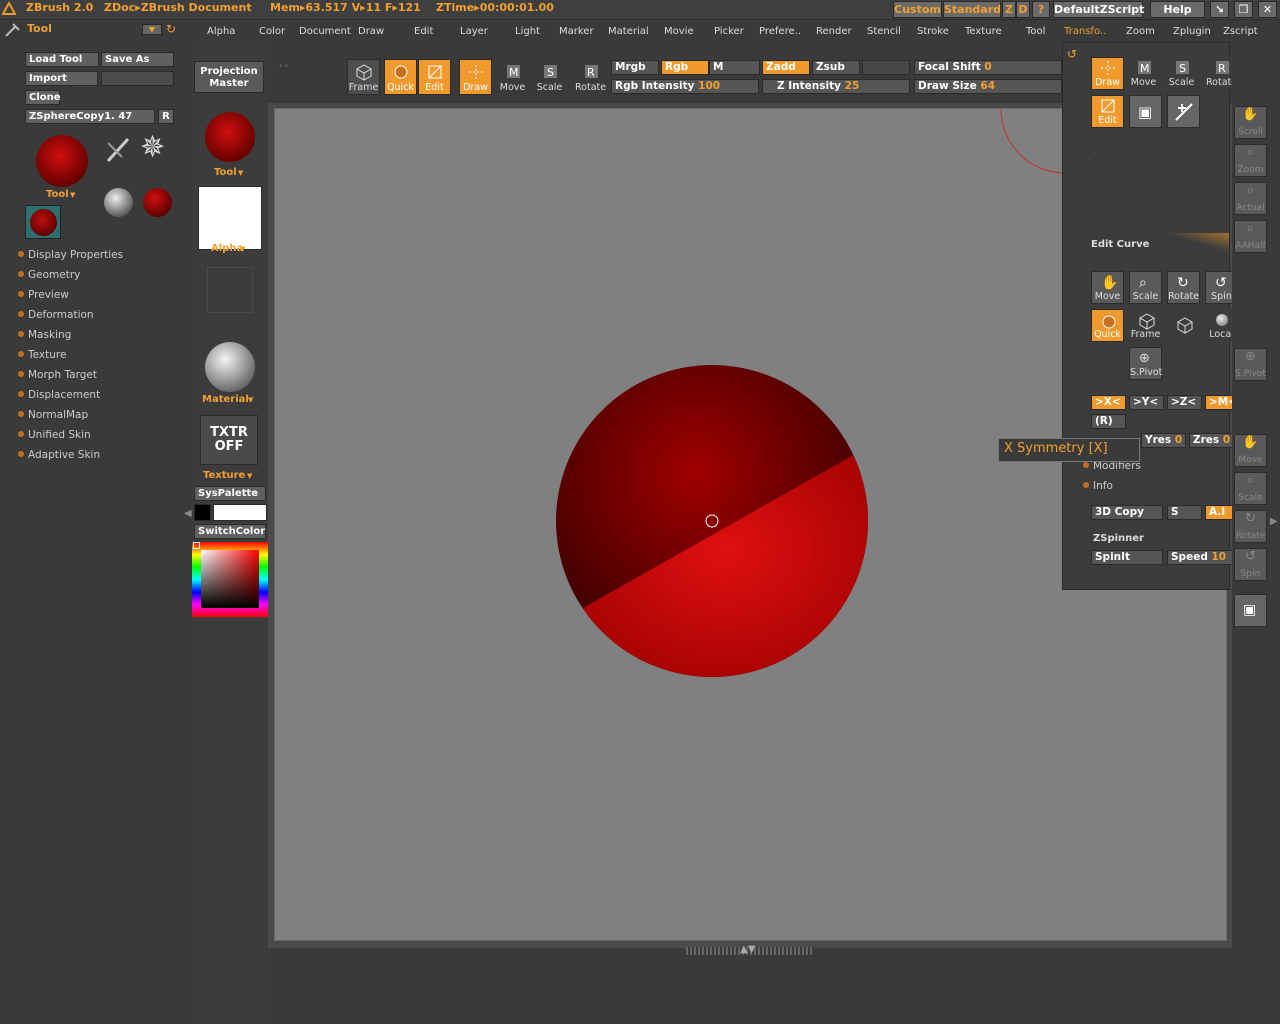 Image resolution: width=1280 pixels, height=1024 pixels. What do you see at coordinates (933, 31) in the screenshot?
I see `menu-stroke: Stroke` at bounding box center [933, 31].